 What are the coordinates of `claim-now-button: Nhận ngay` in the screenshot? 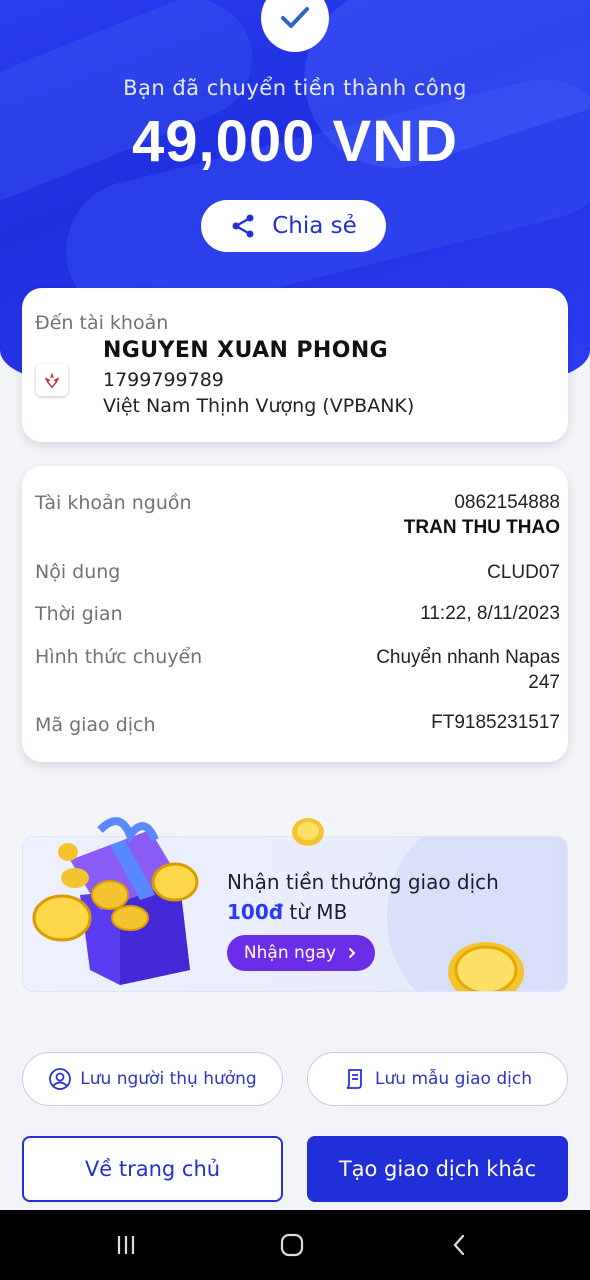 It's located at (301, 953).